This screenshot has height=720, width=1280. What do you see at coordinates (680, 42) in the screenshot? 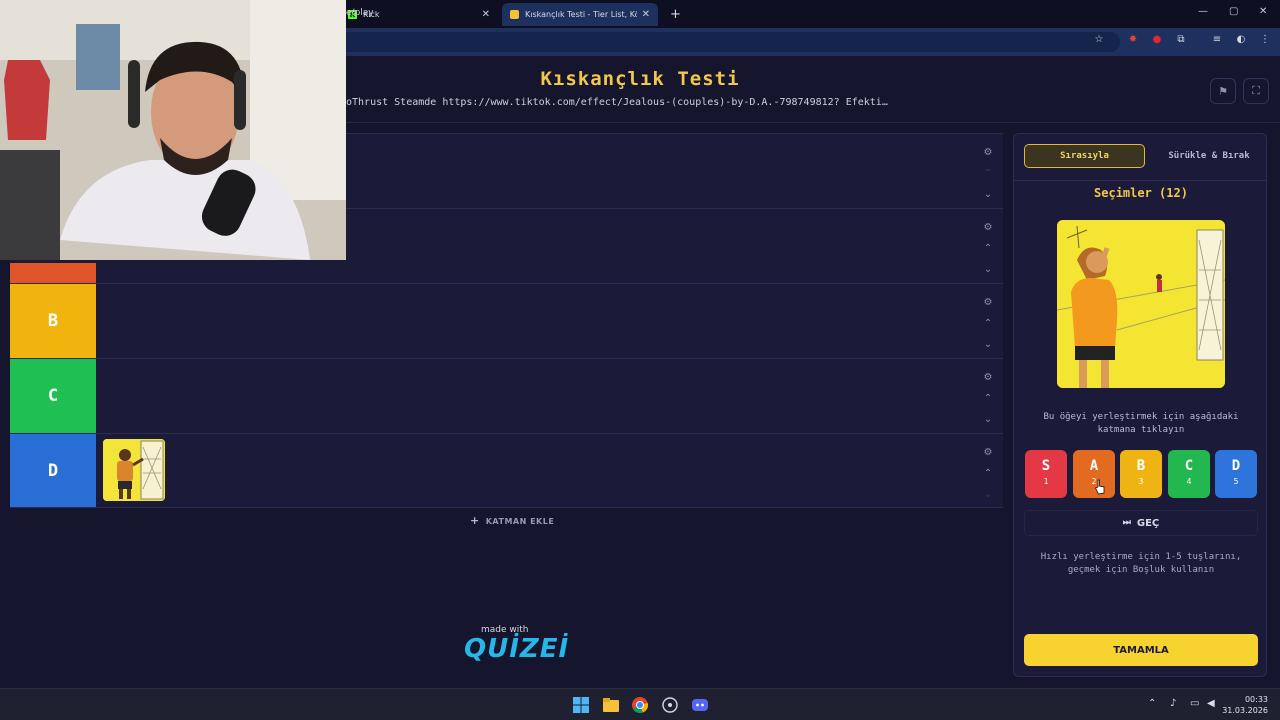
I see `address-bar` at bounding box center [680, 42].